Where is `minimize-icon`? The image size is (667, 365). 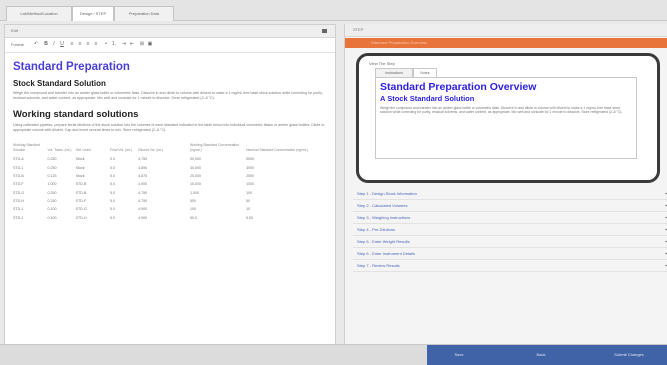
minimize-icon is located at coordinates (324, 31).